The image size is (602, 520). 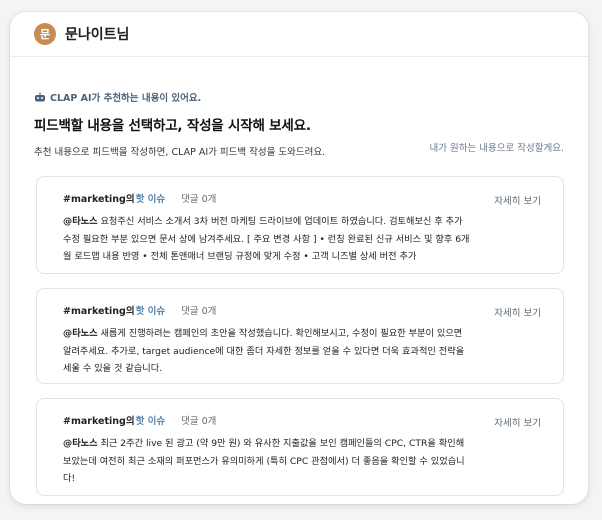 What do you see at coordinates (299, 97) in the screenshot?
I see `ai-notice: CLAP AI가 추천하는 내용이 있어요.` at bounding box center [299, 97].